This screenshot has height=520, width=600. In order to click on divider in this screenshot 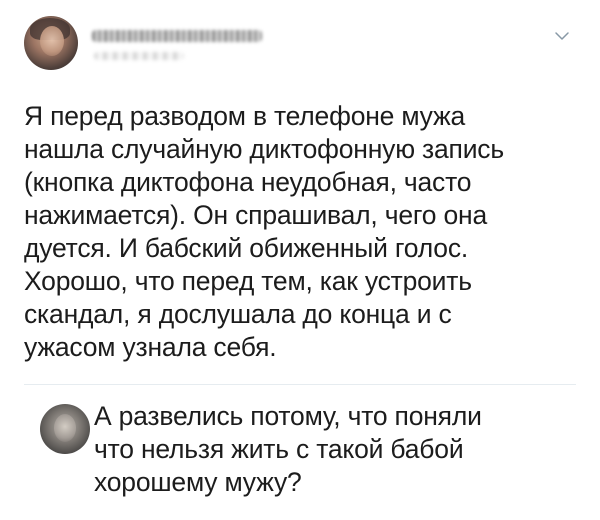, I will do `click(300, 384)`.